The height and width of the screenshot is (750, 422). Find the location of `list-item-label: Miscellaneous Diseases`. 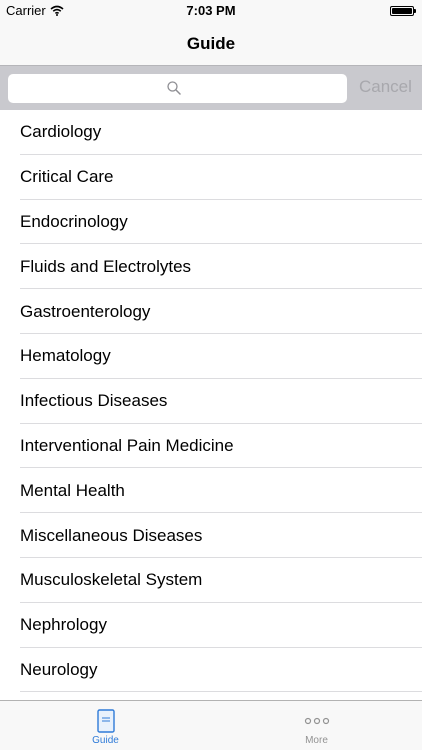

list-item-label: Miscellaneous Diseases is located at coordinates (111, 535).